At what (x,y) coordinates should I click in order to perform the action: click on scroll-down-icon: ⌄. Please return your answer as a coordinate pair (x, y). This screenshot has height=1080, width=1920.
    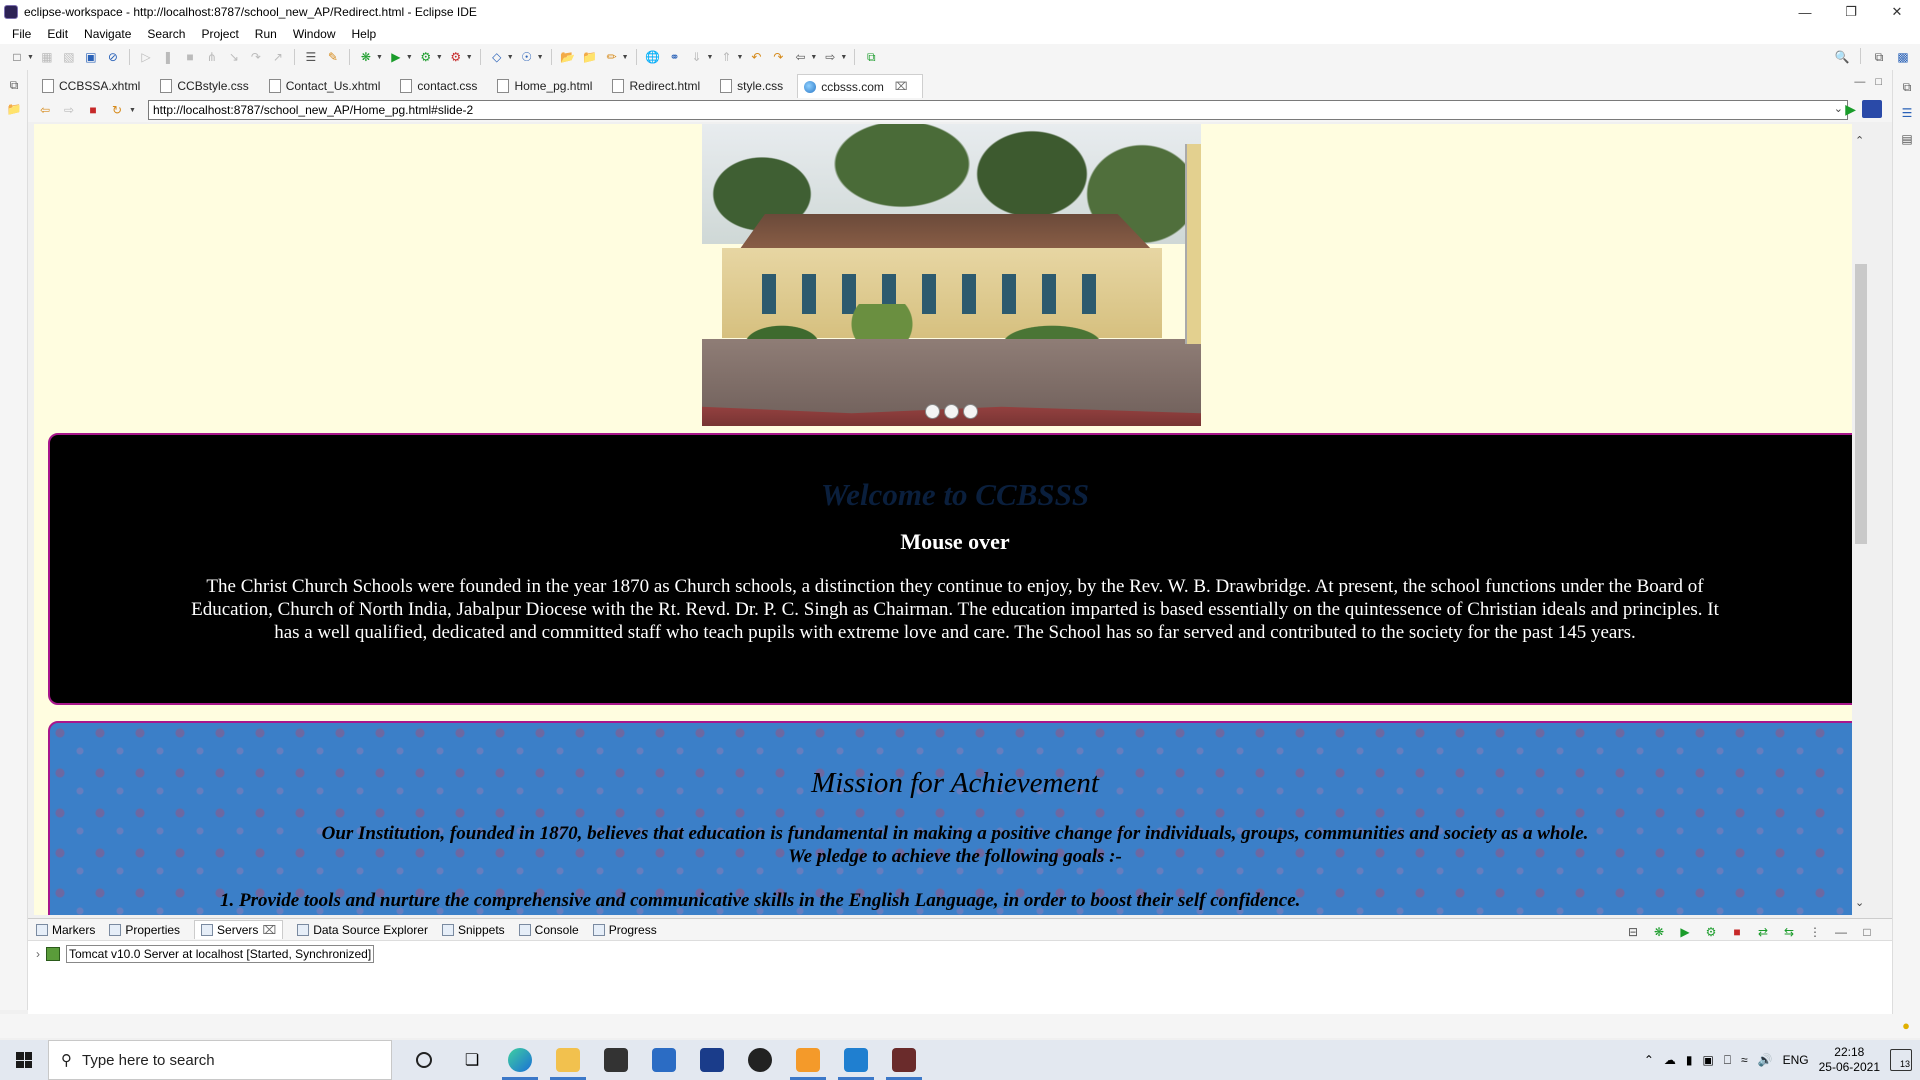
    Looking at the image, I should click on (1859, 902).